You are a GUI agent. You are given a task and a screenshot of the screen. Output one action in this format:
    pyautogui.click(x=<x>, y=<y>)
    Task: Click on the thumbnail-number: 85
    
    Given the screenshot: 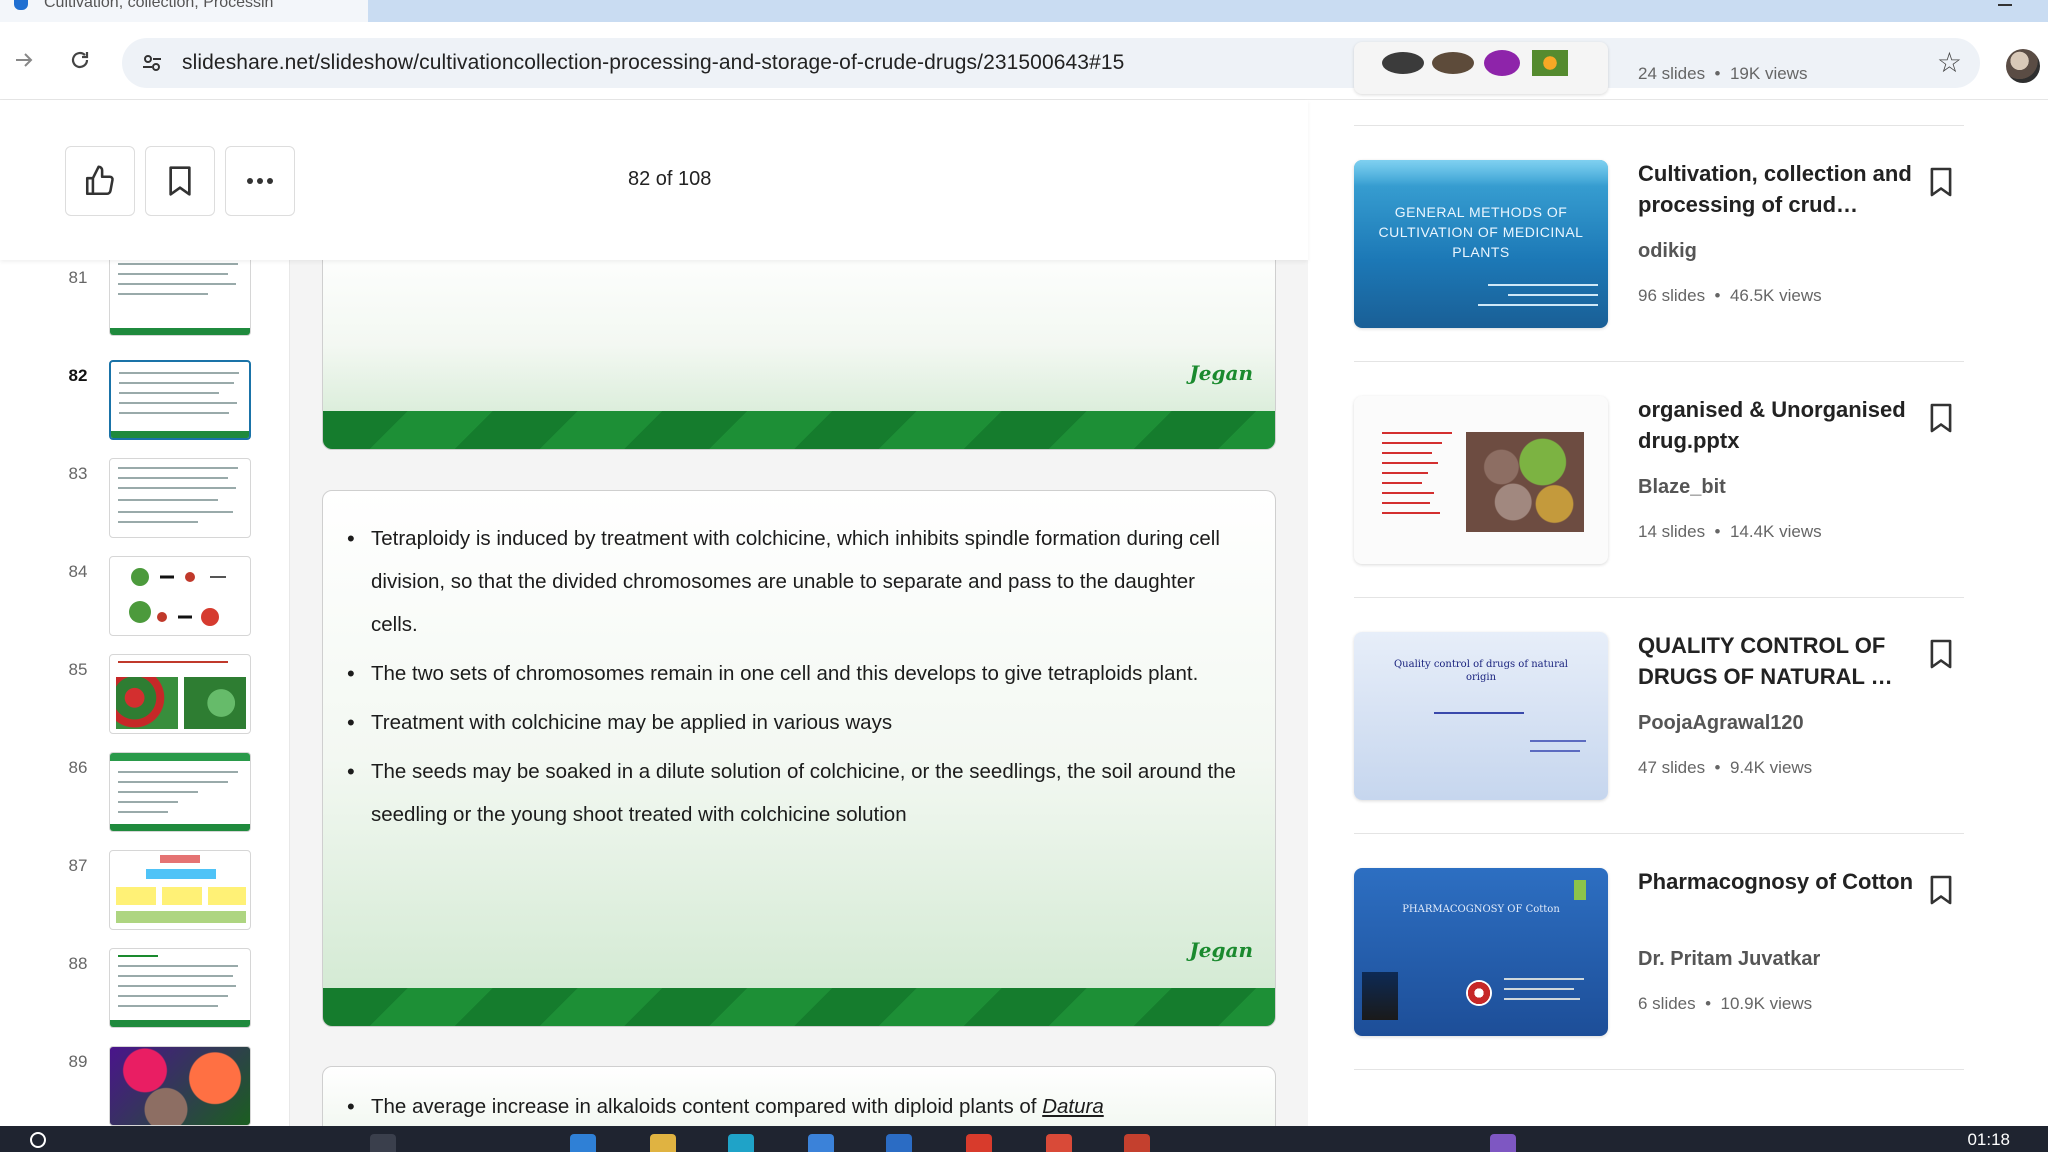 What is the action you would take?
    pyautogui.click(x=78, y=669)
    